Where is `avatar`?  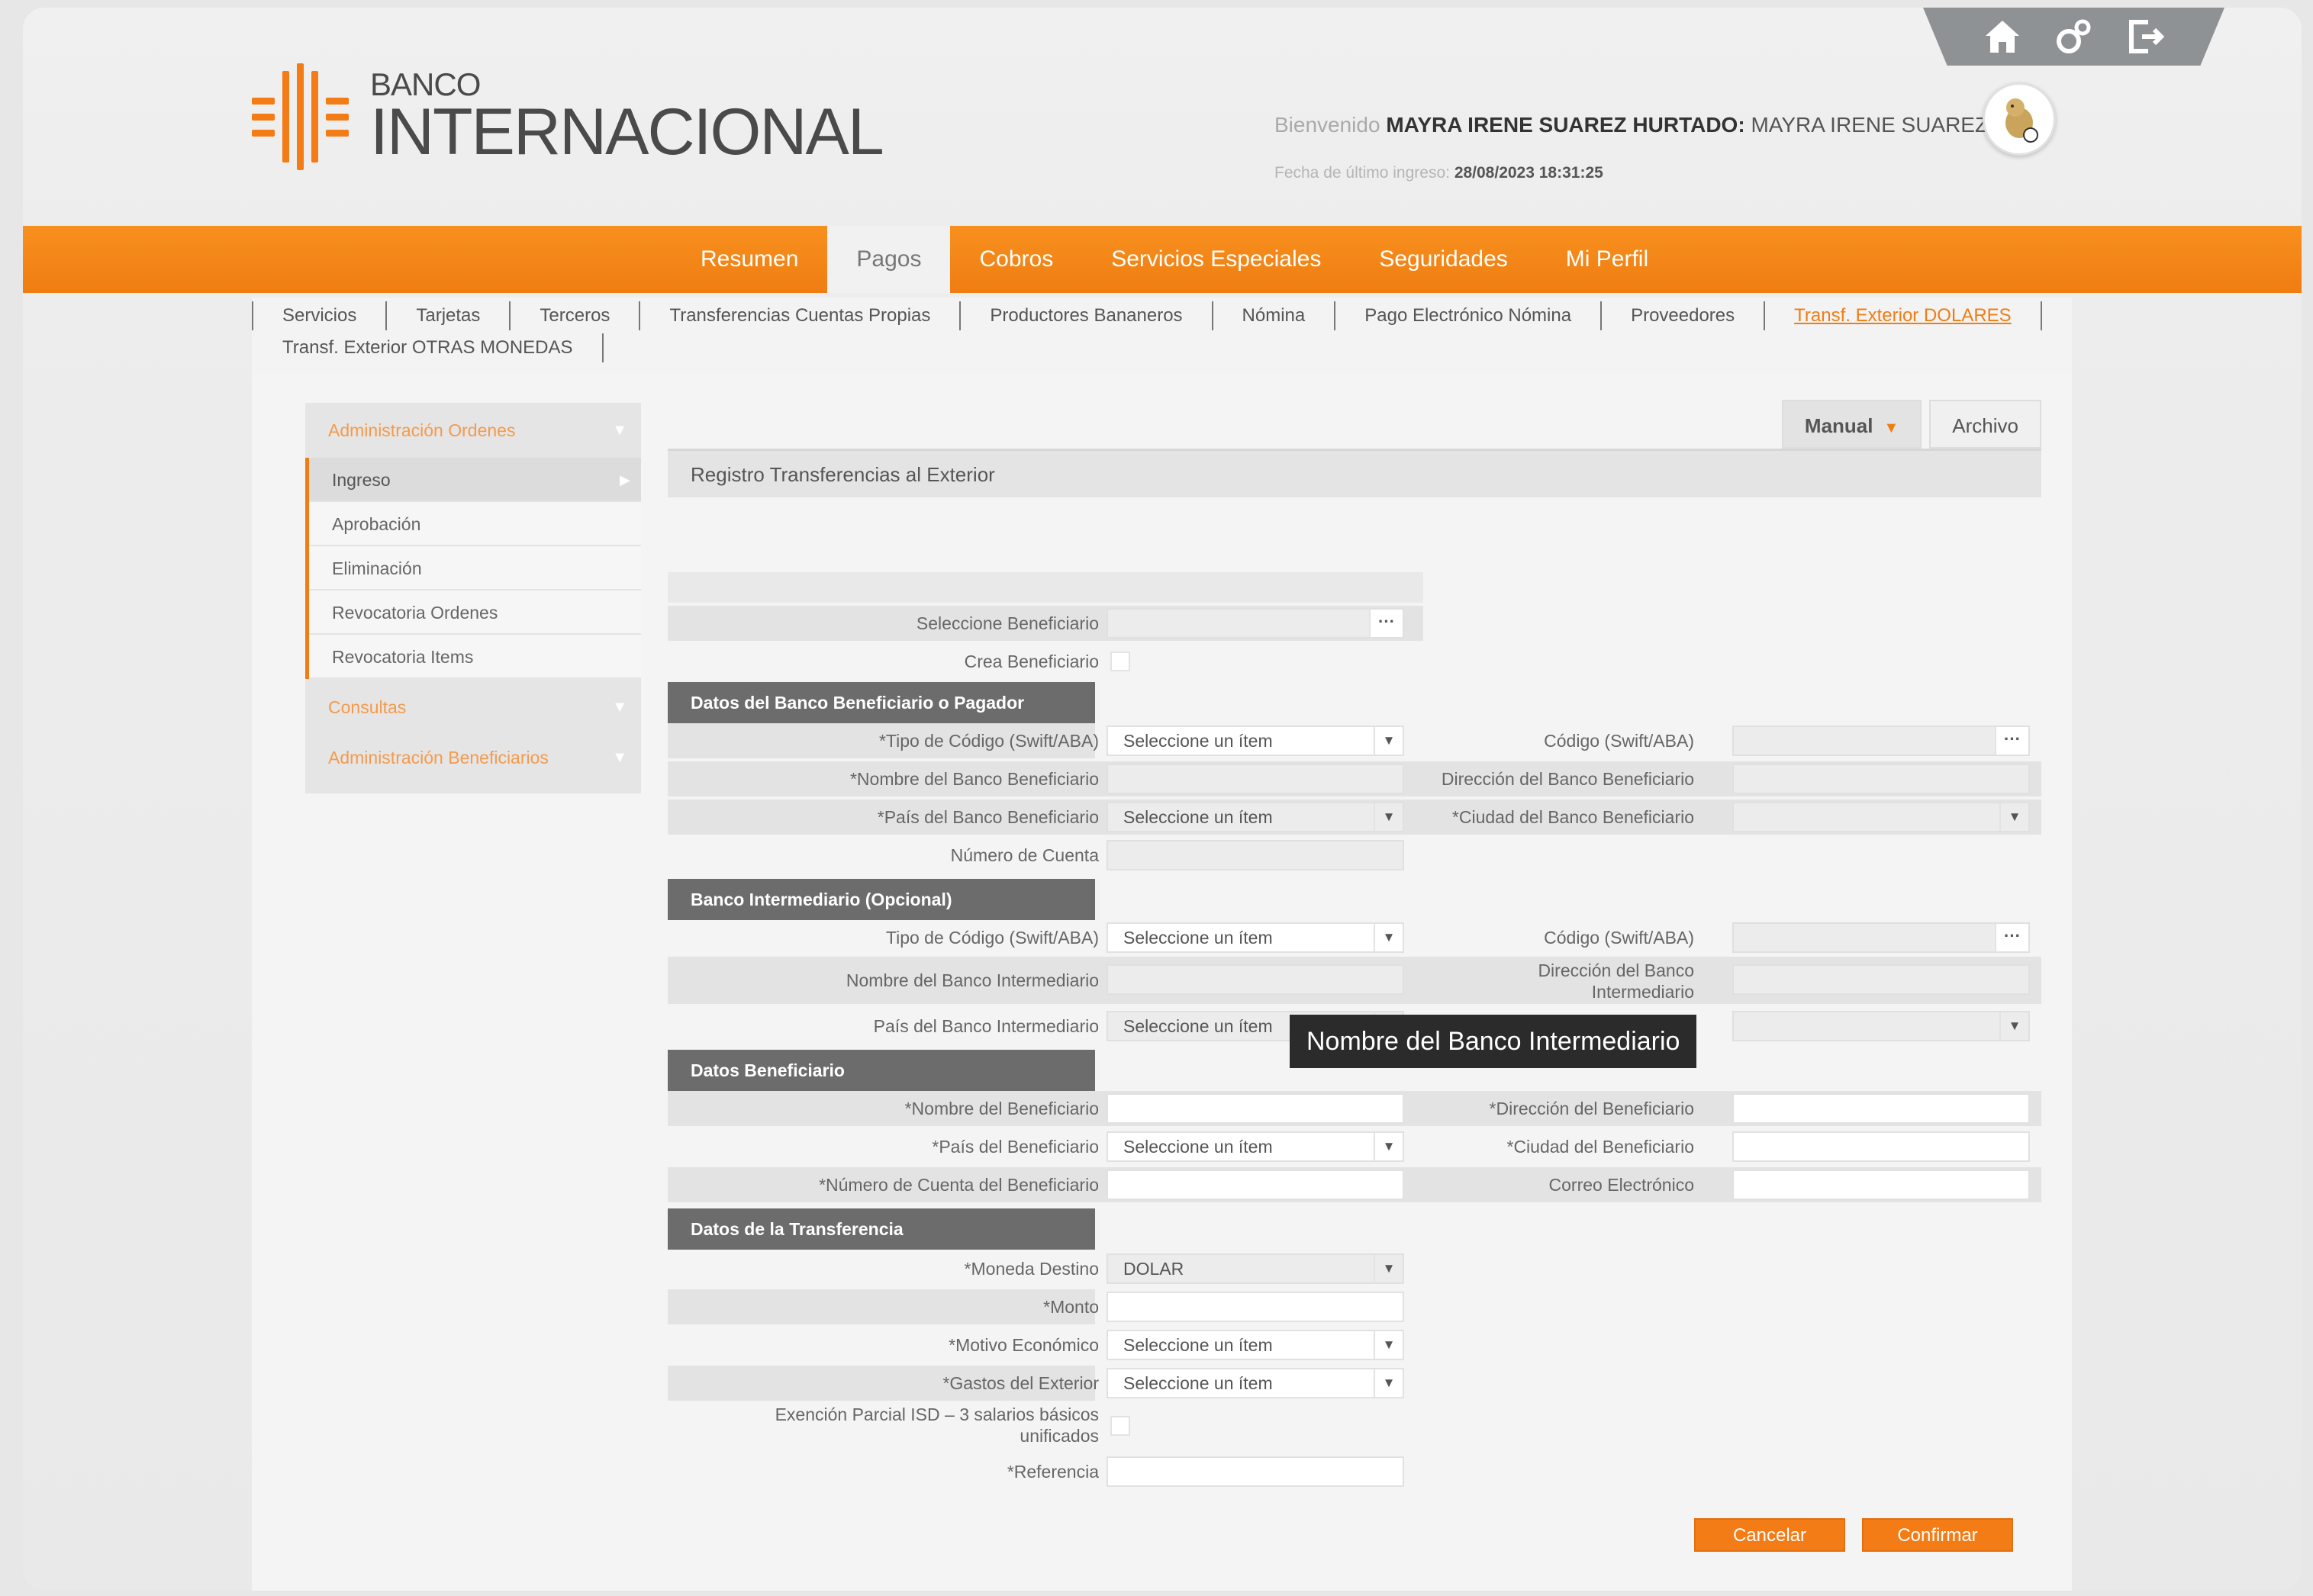
avatar is located at coordinates (2019, 119).